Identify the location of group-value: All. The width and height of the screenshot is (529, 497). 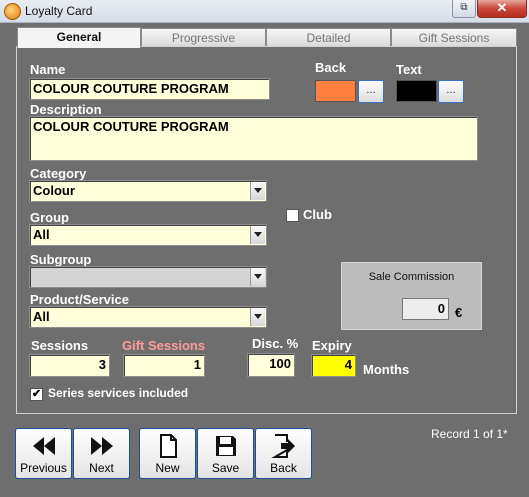
(41, 234).